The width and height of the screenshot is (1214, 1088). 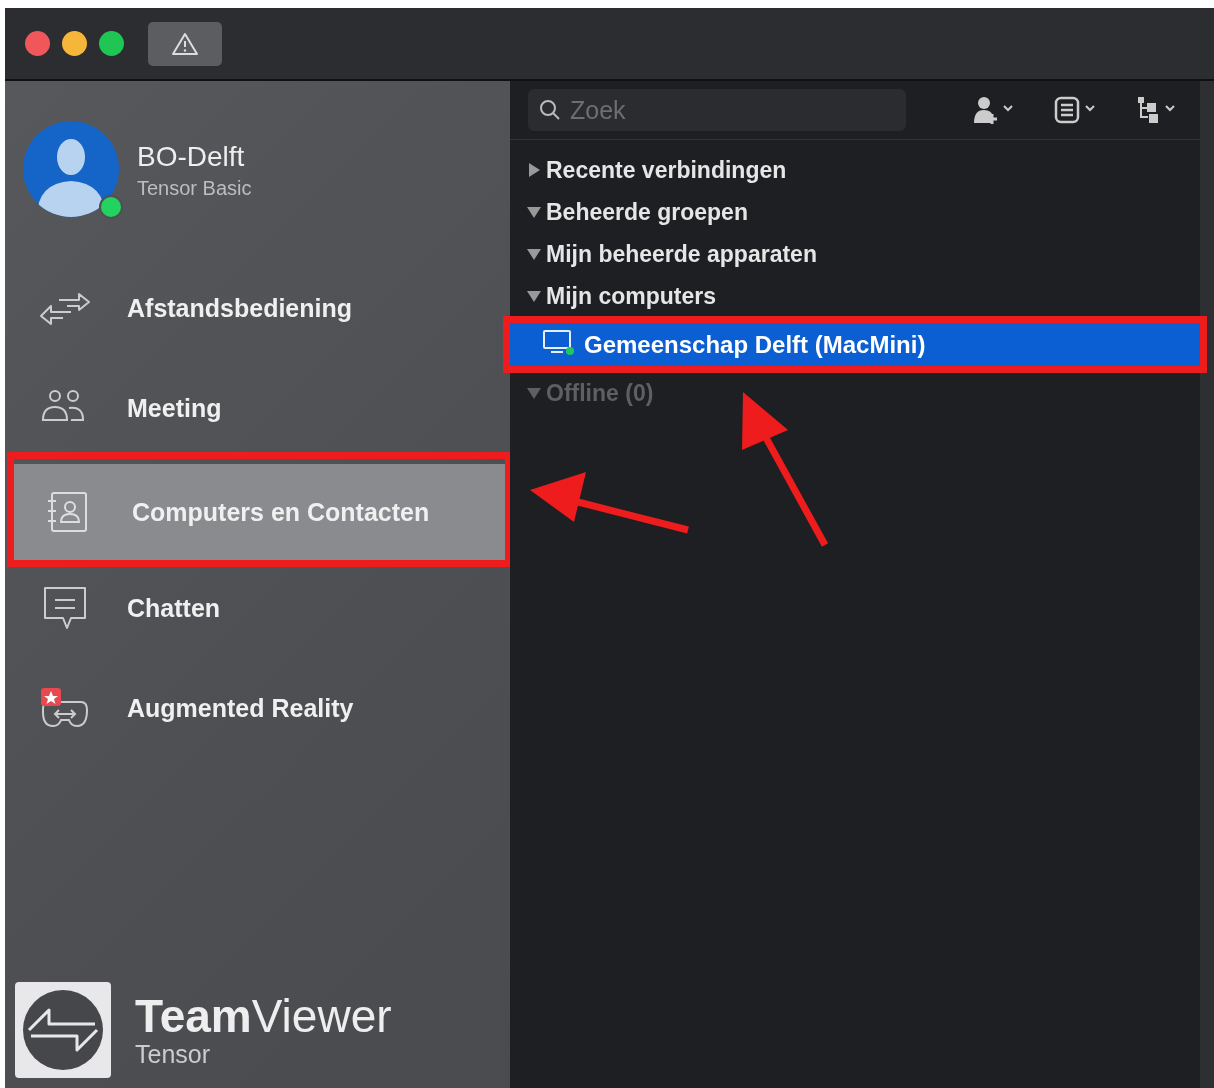 What do you see at coordinates (258, 408) in the screenshot?
I see `sidebar-item: Meeting` at bounding box center [258, 408].